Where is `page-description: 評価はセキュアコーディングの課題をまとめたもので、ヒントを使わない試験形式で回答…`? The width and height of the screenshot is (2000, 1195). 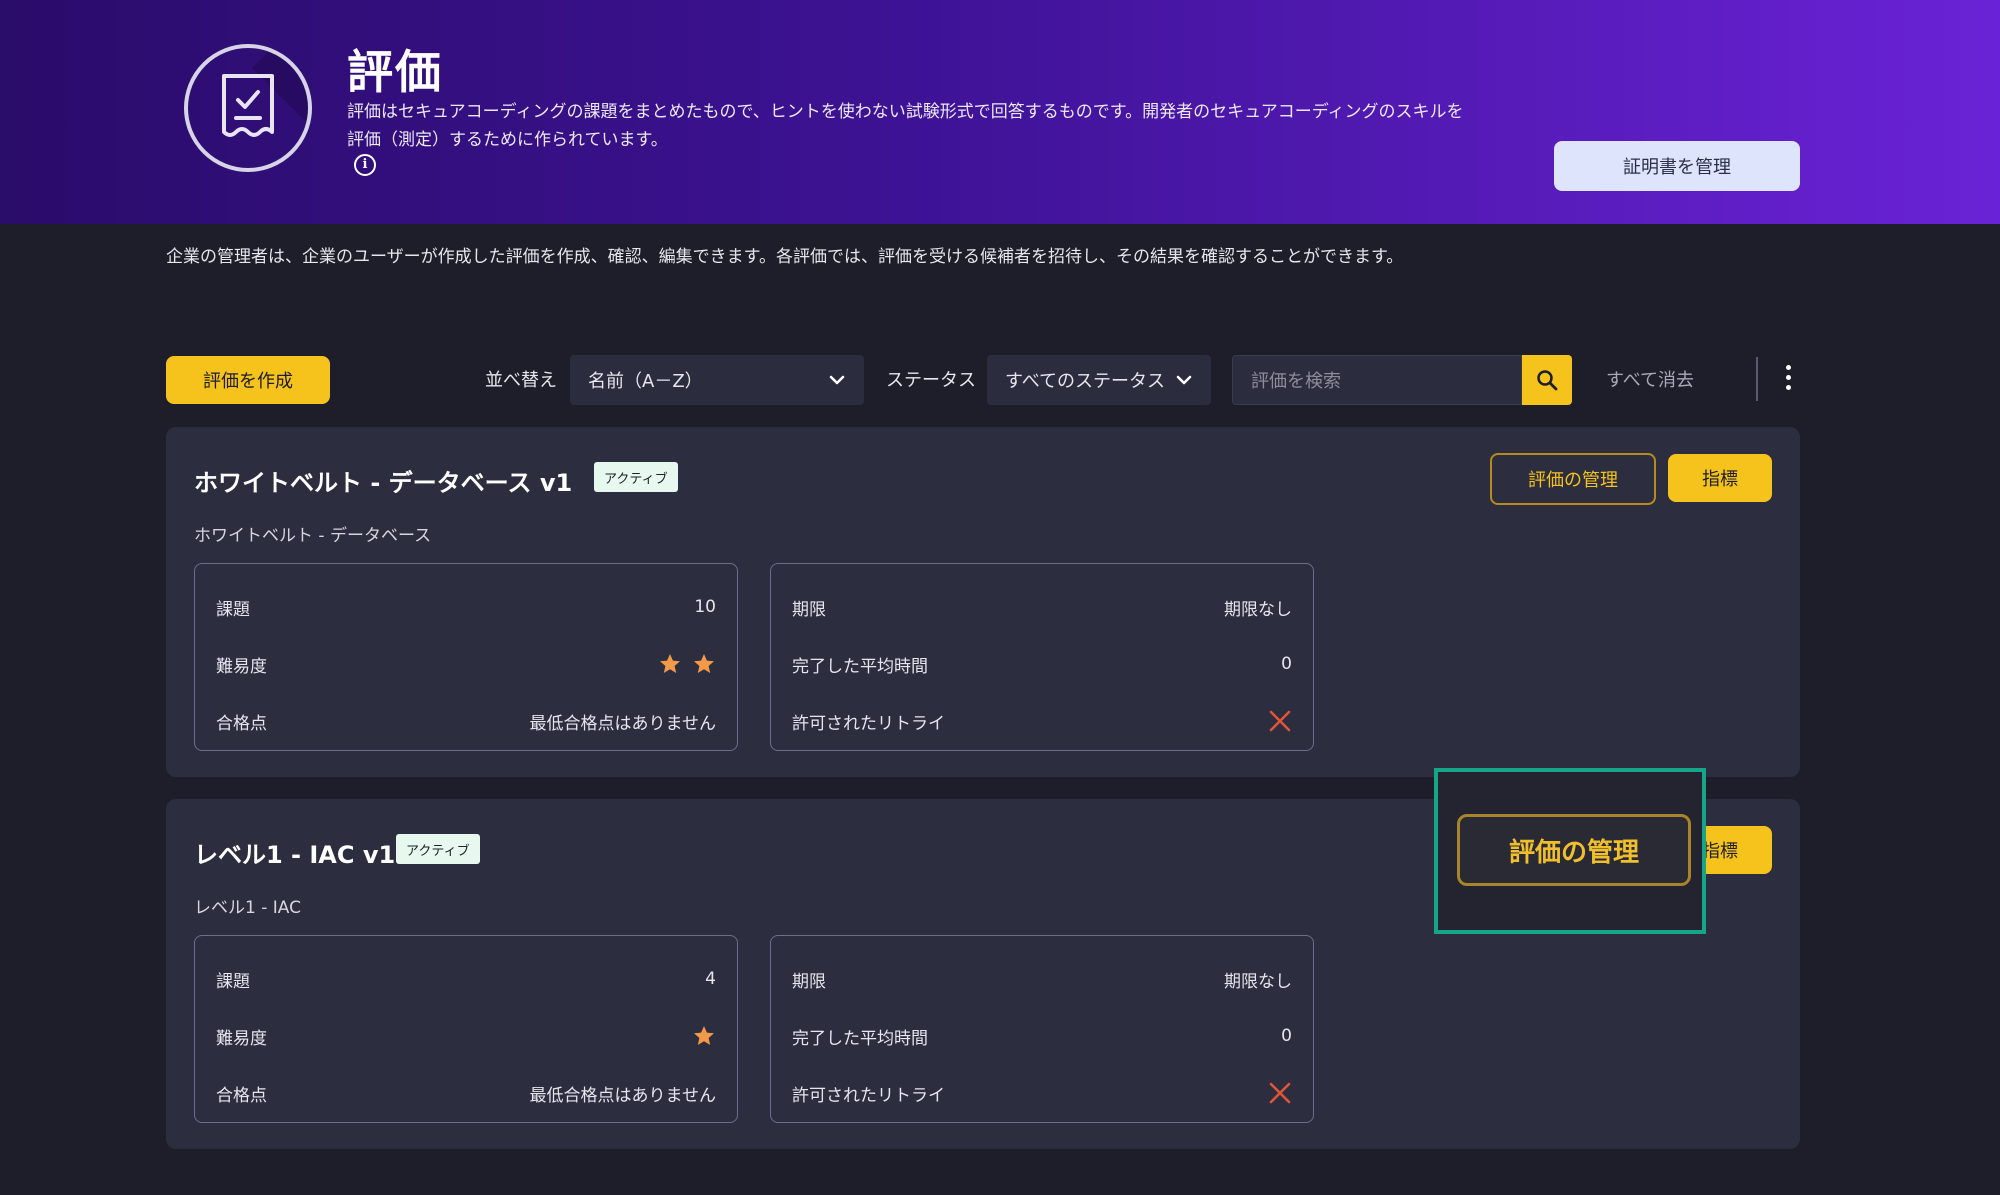
page-description: 評価はセキュアコーディングの課題をまとめたもので、ヒントを使わない試験形式で回答… is located at coordinates (905, 126).